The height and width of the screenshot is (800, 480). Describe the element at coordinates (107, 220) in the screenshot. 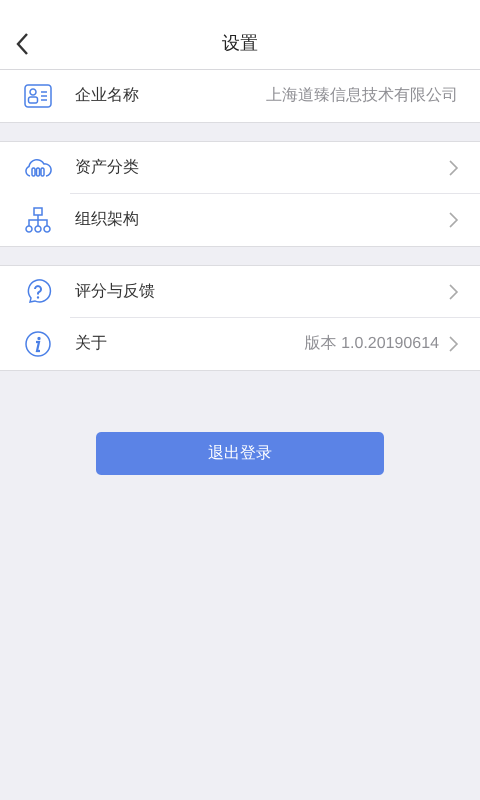

I see `row-label: 组织架构` at that location.